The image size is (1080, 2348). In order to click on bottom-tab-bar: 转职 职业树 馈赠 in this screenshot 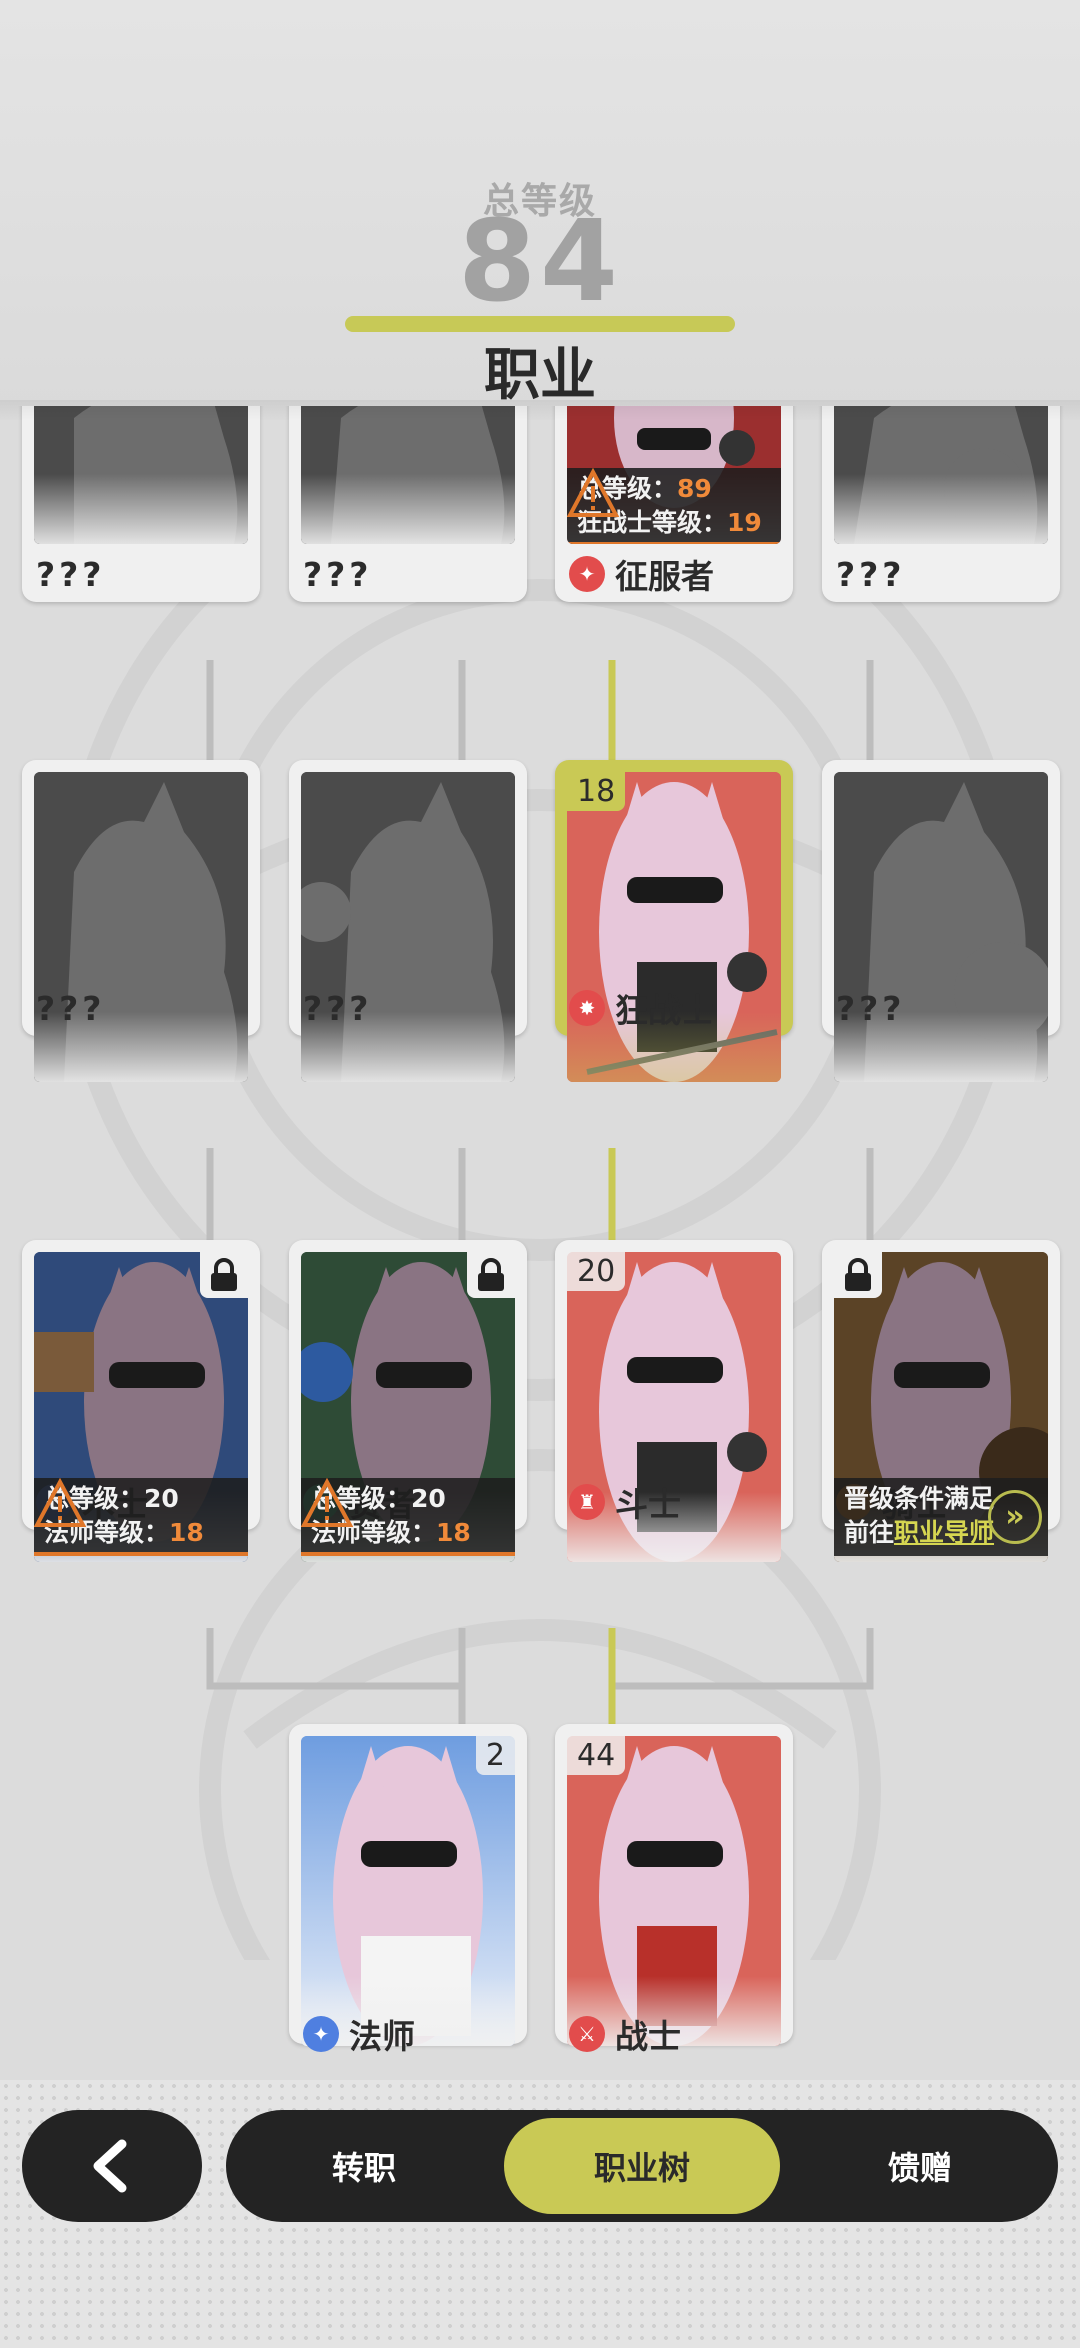, I will do `click(642, 2166)`.